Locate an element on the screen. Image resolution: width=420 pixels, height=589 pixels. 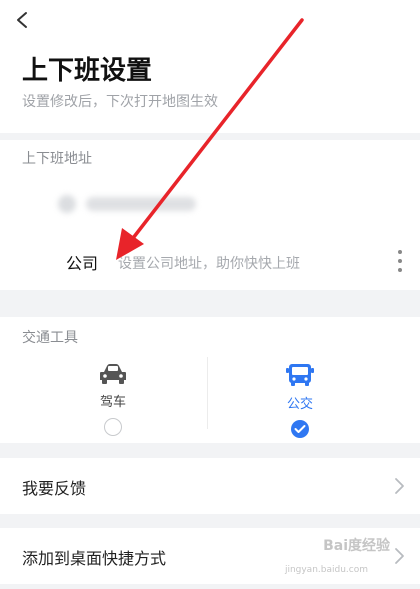
mode-bus: 公交 is located at coordinates (300, 400).